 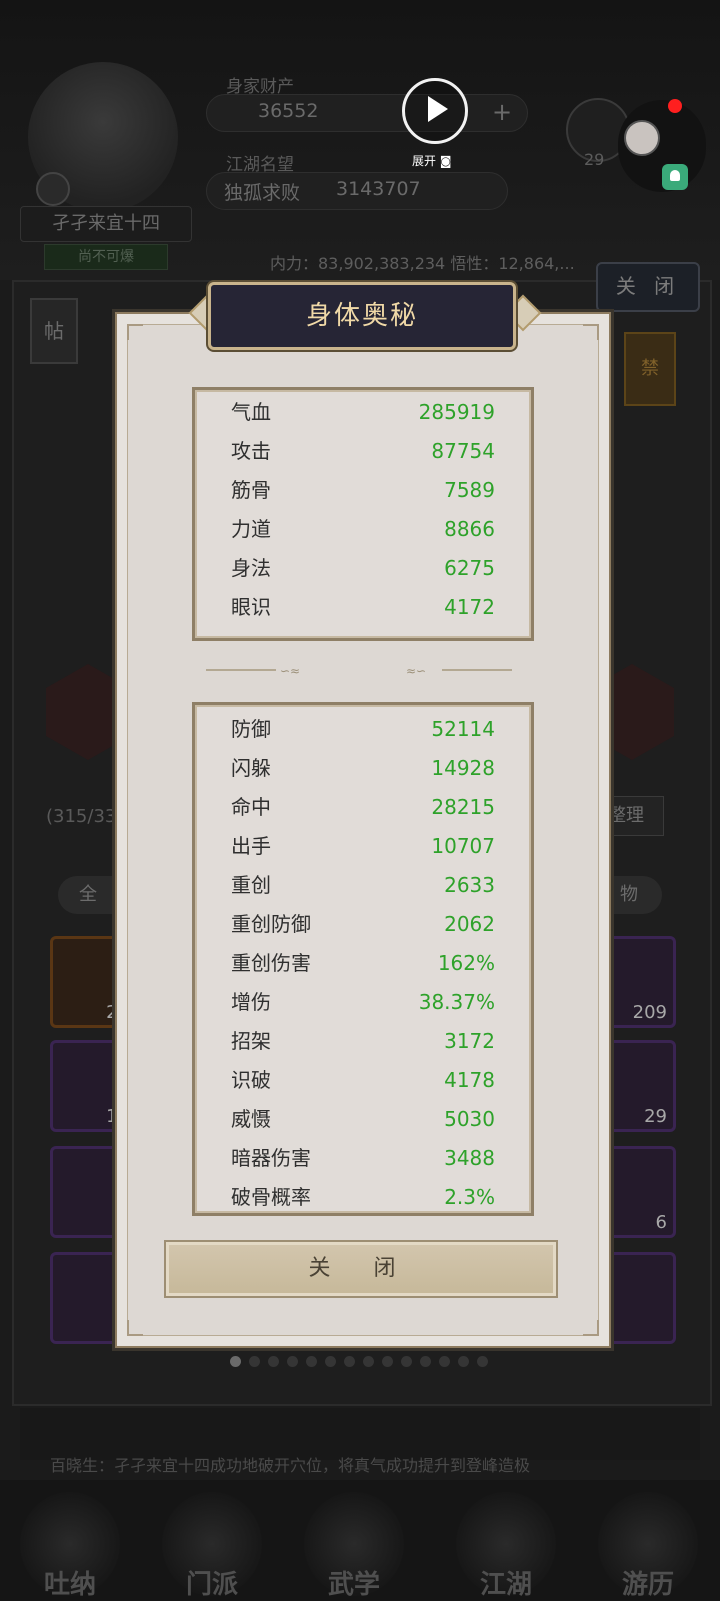 What do you see at coordinates (251, 412) in the screenshot?
I see `stat-label: 气血` at bounding box center [251, 412].